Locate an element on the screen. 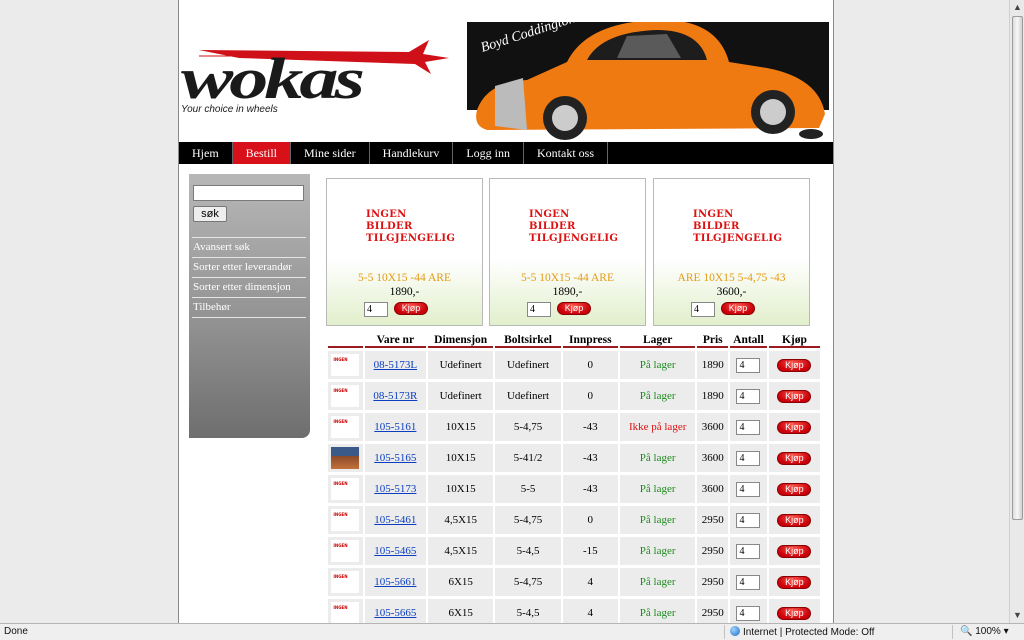 This screenshot has height=640, width=1024. product-number-link: 105-5665 is located at coordinates (395, 611).